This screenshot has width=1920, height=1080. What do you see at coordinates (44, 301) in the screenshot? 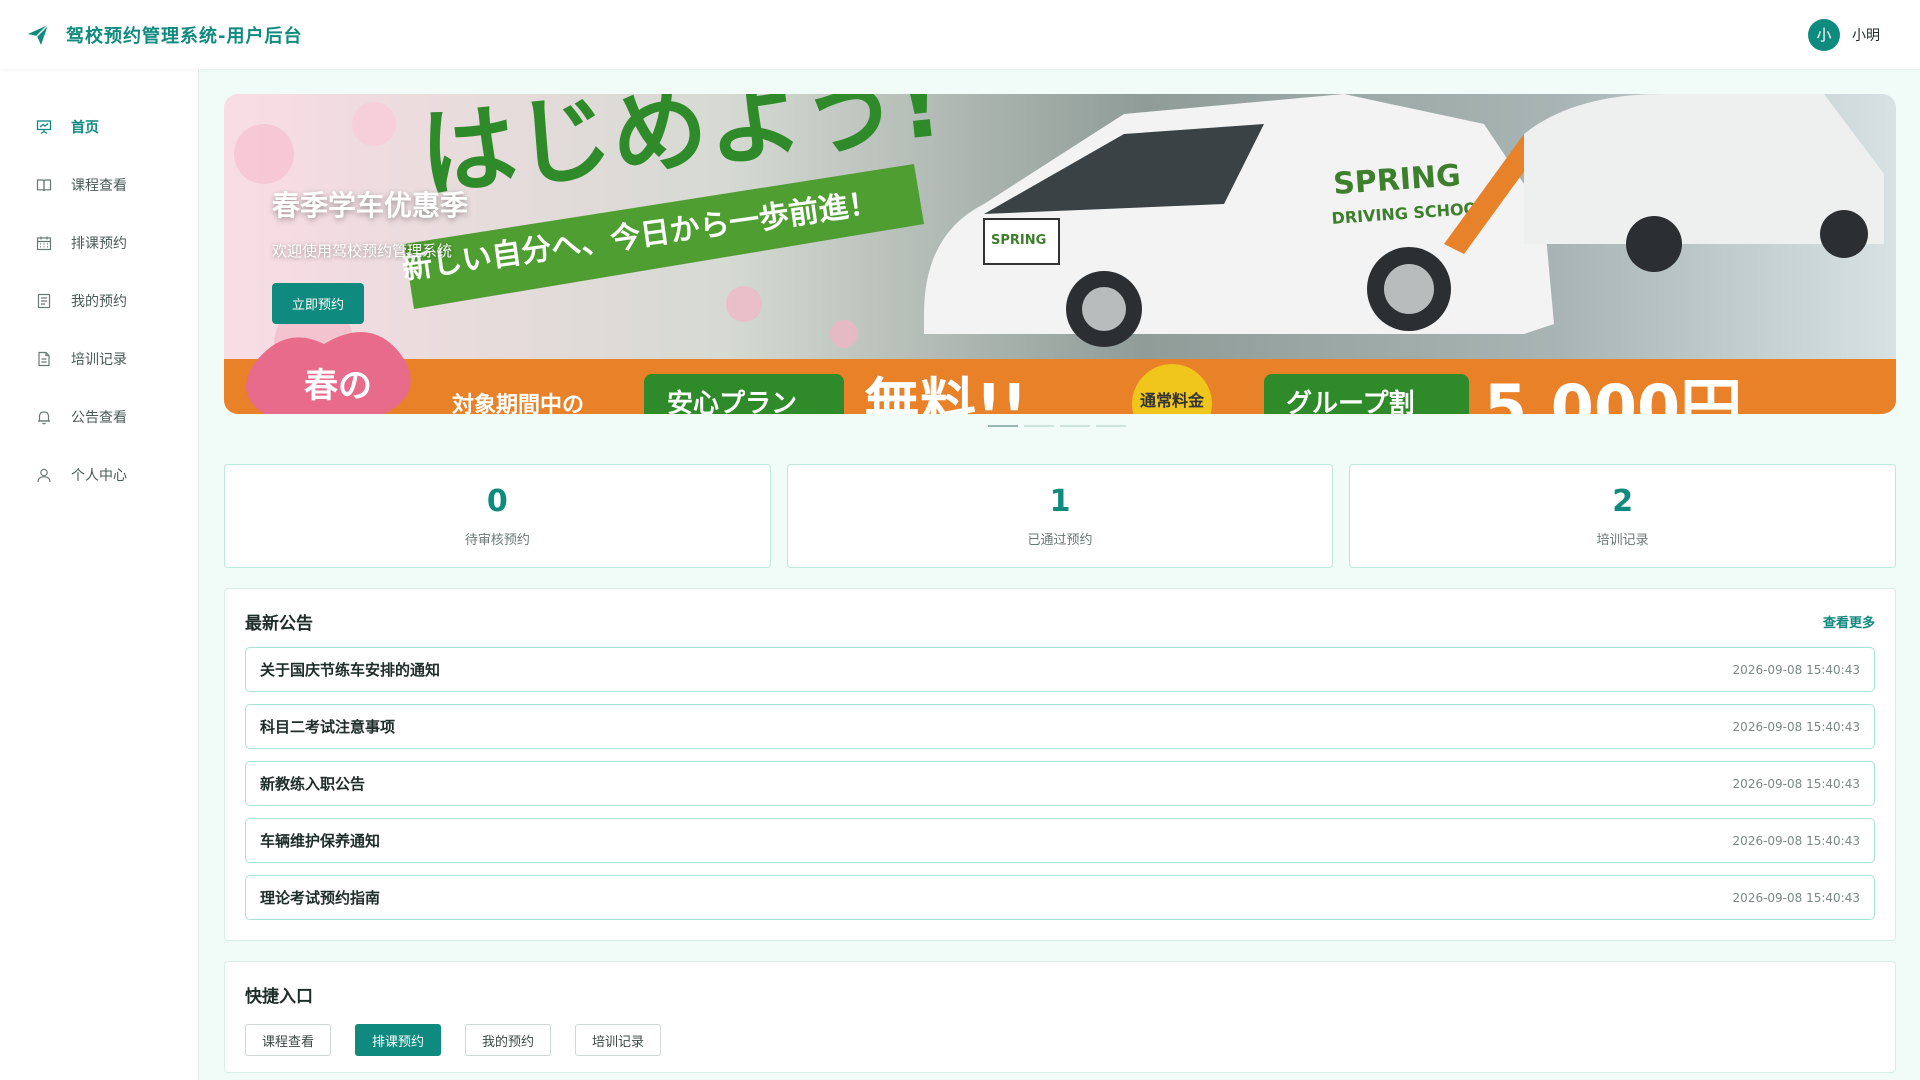
I see `document-icon` at bounding box center [44, 301].